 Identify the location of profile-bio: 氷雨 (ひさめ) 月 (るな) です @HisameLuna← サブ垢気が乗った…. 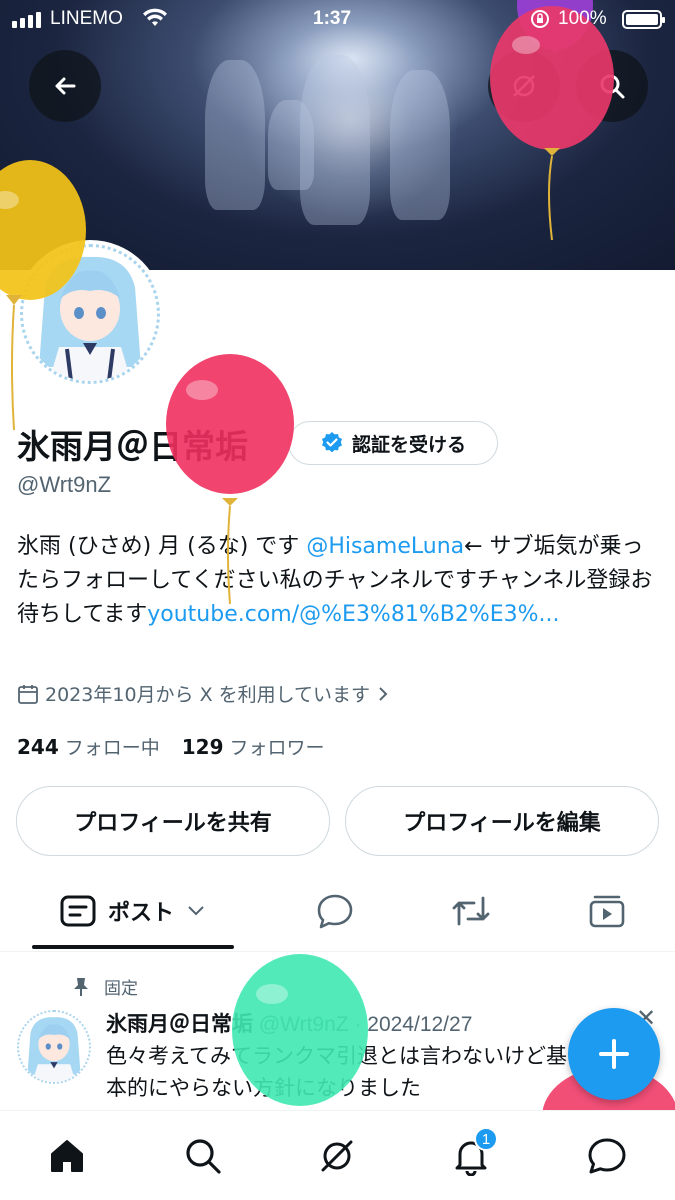
(339, 581).